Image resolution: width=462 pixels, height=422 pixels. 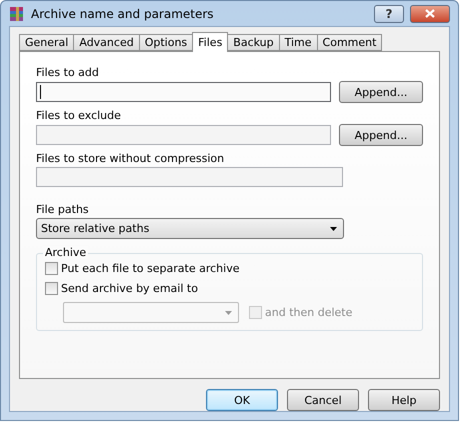 I want to click on field-label: Files to exclude, so click(x=79, y=116).